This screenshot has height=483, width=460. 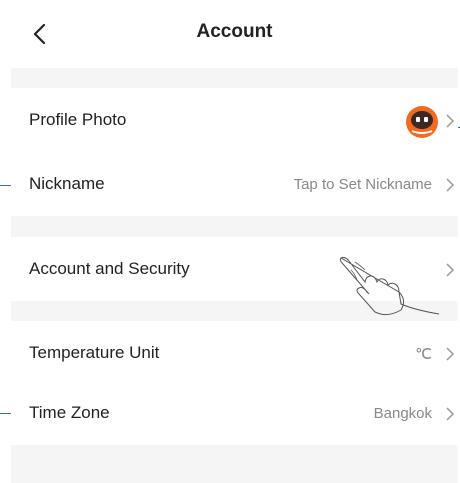 I want to click on account-and-security-label: Account and Security, so click(x=109, y=268).